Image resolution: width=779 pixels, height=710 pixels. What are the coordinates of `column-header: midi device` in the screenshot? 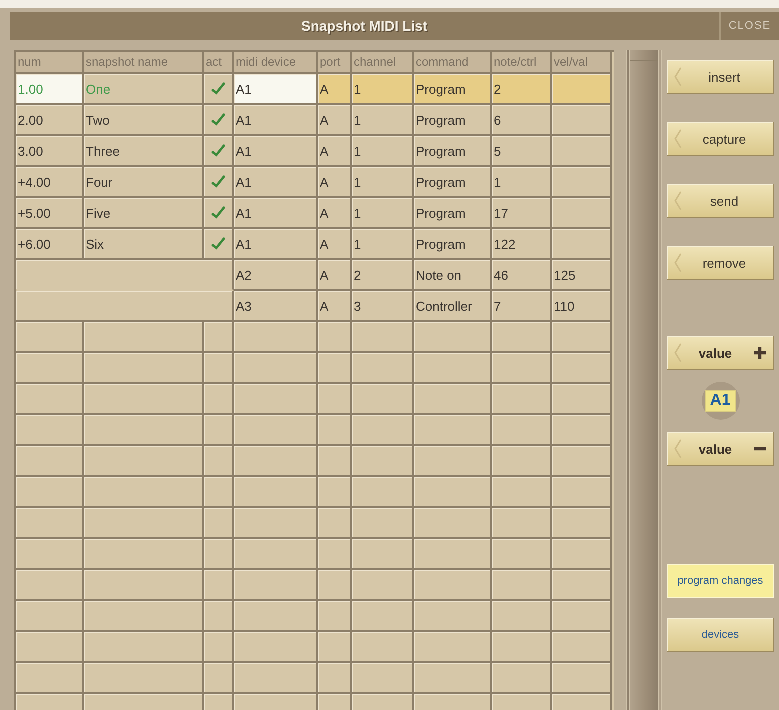 It's located at (276, 63).